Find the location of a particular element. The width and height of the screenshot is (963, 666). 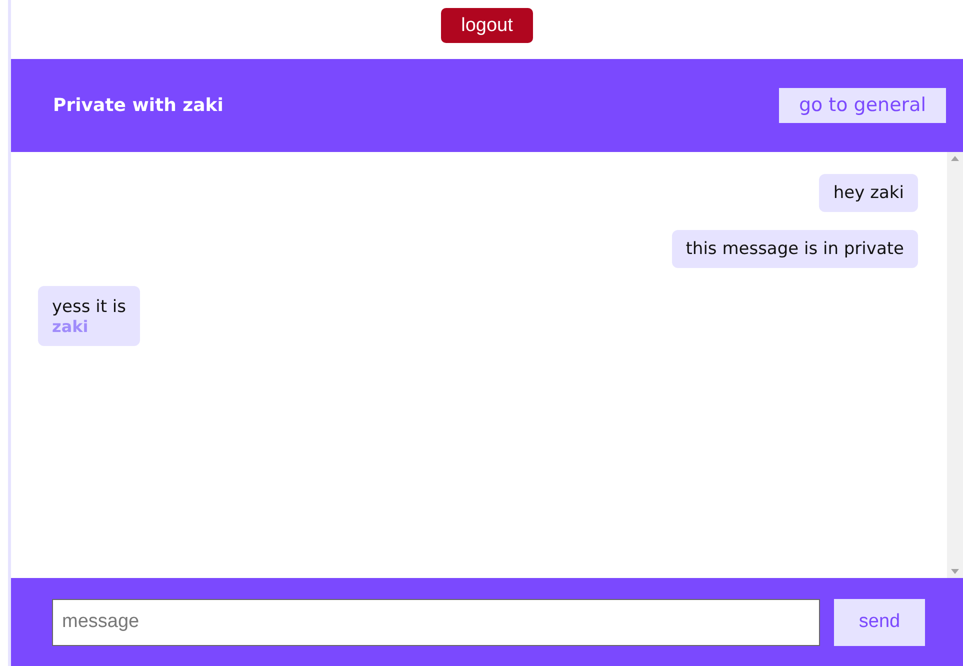

message-input: message is located at coordinates (436, 622).